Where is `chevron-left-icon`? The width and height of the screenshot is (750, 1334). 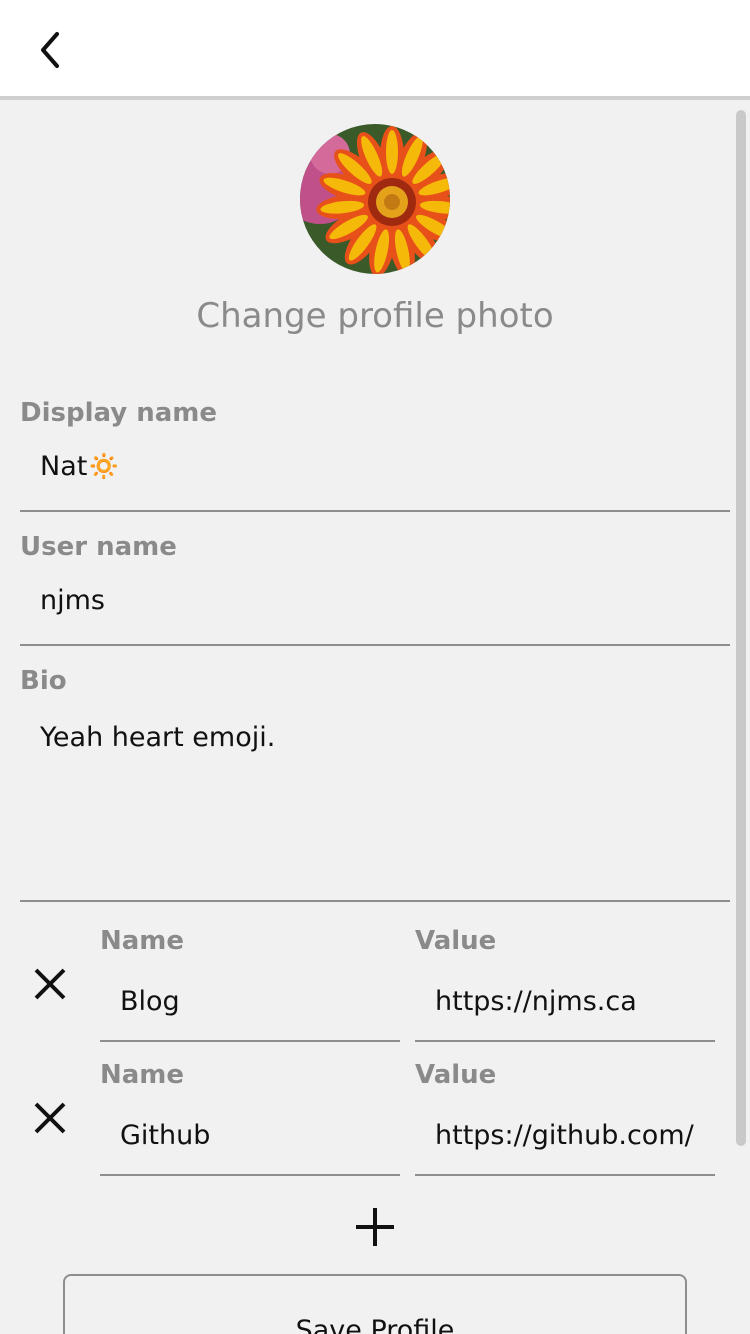
chevron-left-icon is located at coordinates (50, 50).